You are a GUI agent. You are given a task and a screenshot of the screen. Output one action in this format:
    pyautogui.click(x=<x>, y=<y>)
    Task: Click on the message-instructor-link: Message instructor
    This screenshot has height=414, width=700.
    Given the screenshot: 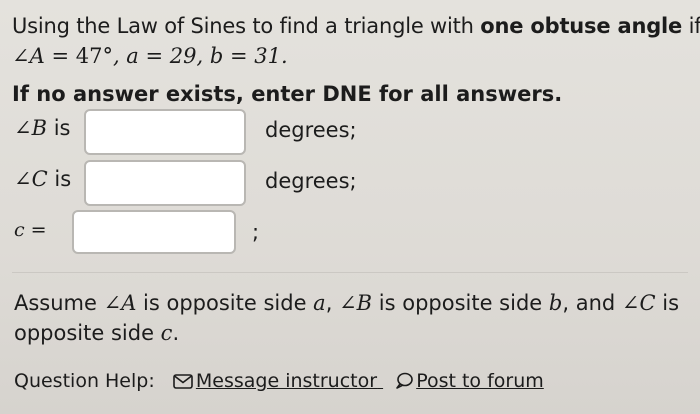 What is the action you would take?
    pyautogui.click(x=278, y=381)
    